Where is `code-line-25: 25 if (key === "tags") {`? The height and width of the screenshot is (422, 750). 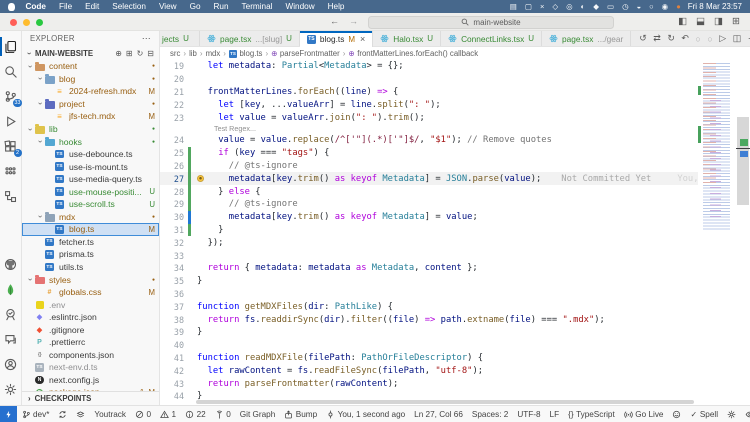 code-line-25: 25 if (key === "tags") { is located at coordinates (430, 153).